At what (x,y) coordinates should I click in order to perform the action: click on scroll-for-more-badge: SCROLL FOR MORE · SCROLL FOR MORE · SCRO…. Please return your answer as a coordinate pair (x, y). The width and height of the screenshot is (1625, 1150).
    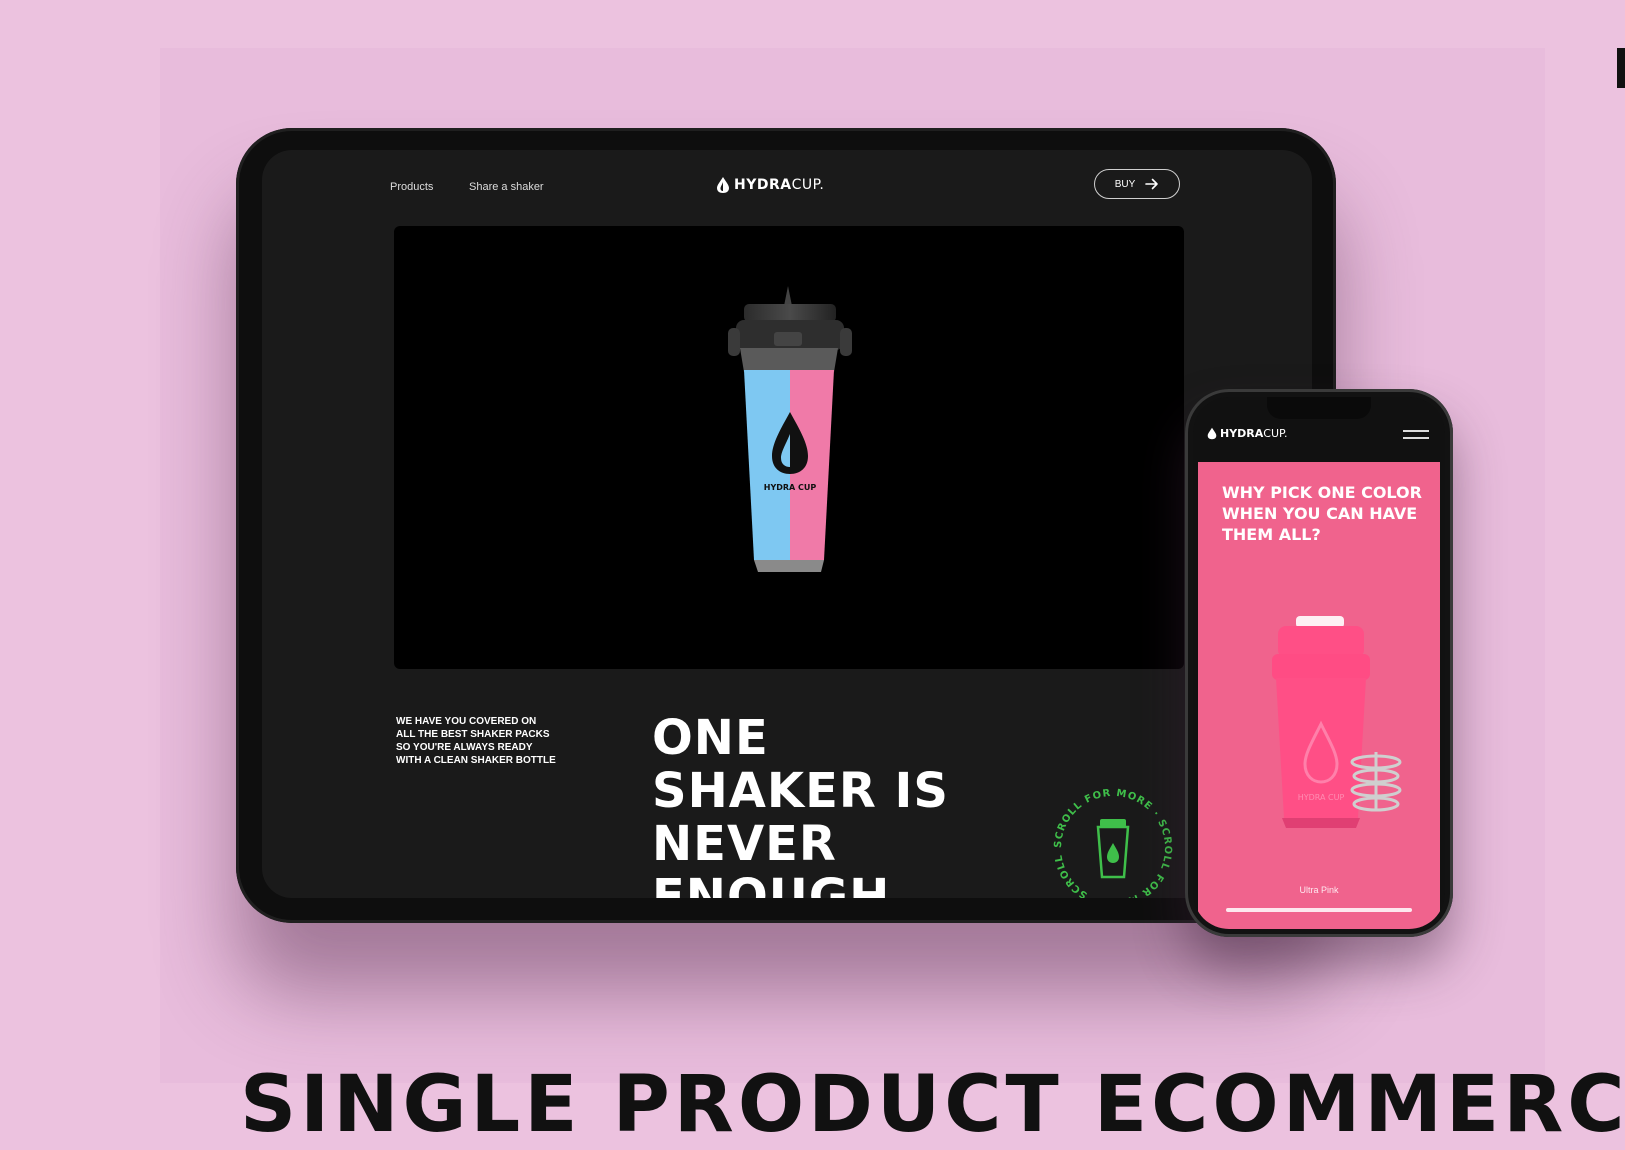
    Looking at the image, I should click on (1113, 841).